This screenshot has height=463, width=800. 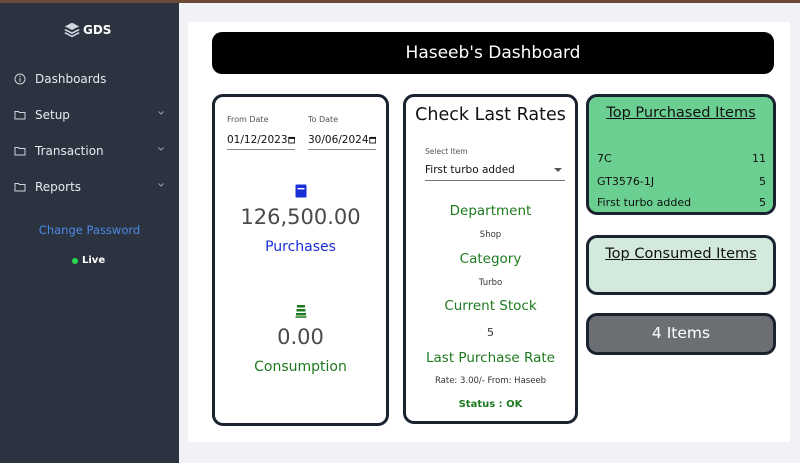 I want to click on rates-title: Check Last Rates, so click(x=490, y=115).